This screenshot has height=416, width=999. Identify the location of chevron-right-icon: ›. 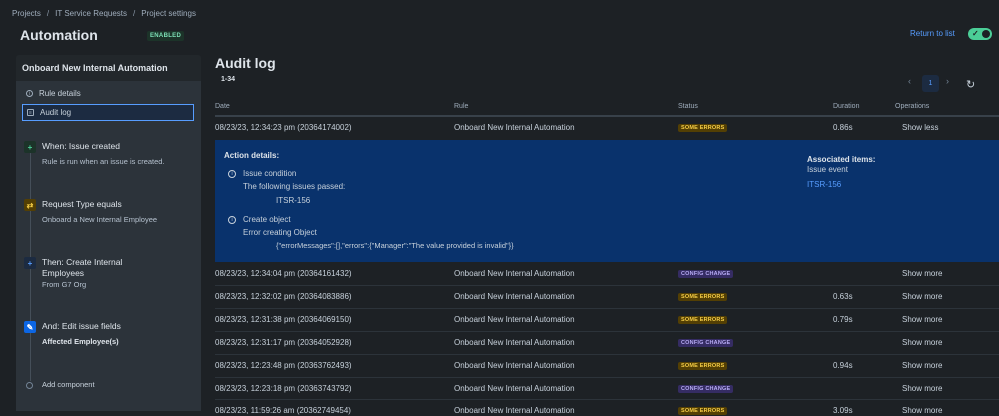
(947, 81).